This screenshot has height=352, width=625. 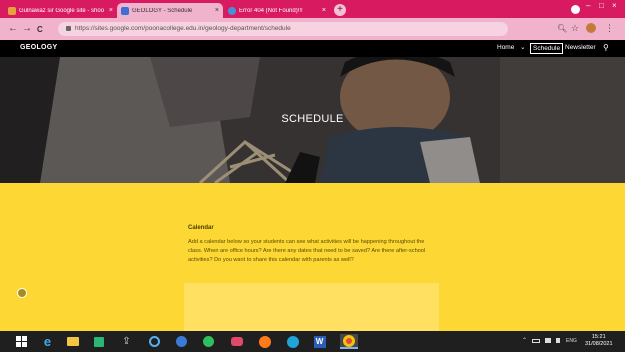 I want to click on windows-start-icon, so click(x=21, y=341).